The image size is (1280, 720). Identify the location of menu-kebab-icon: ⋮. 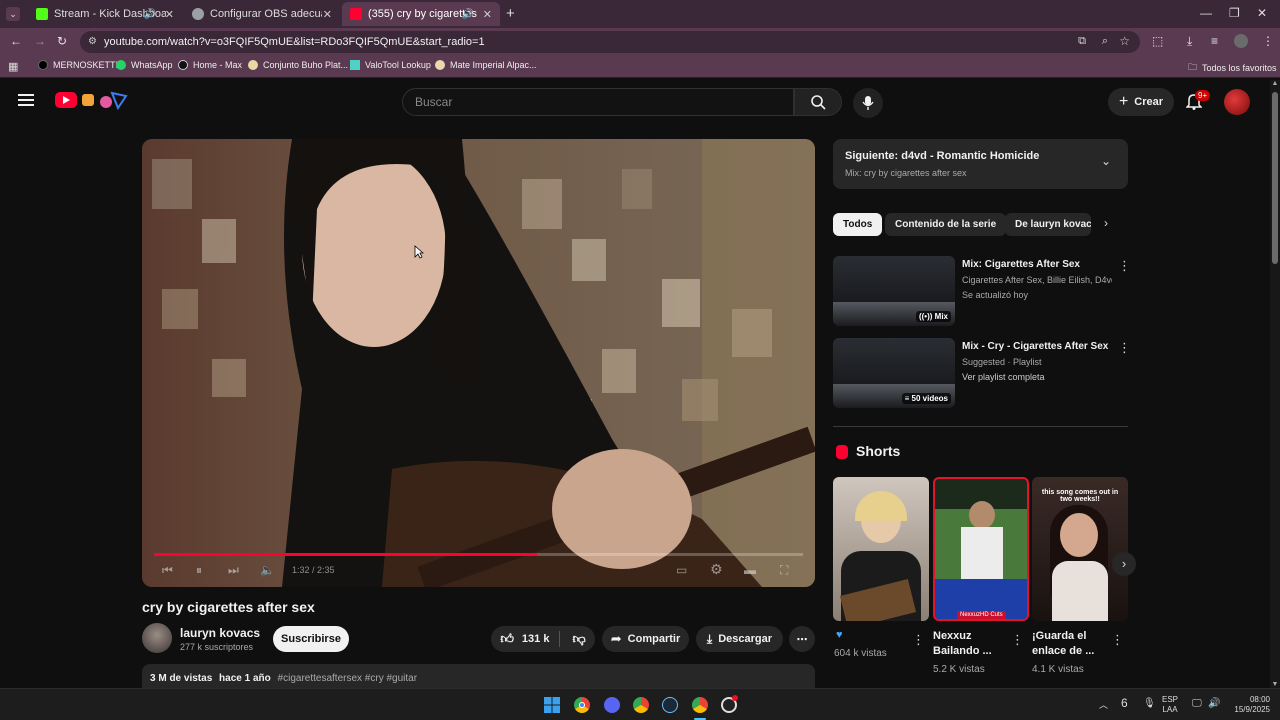
(1268, 41).